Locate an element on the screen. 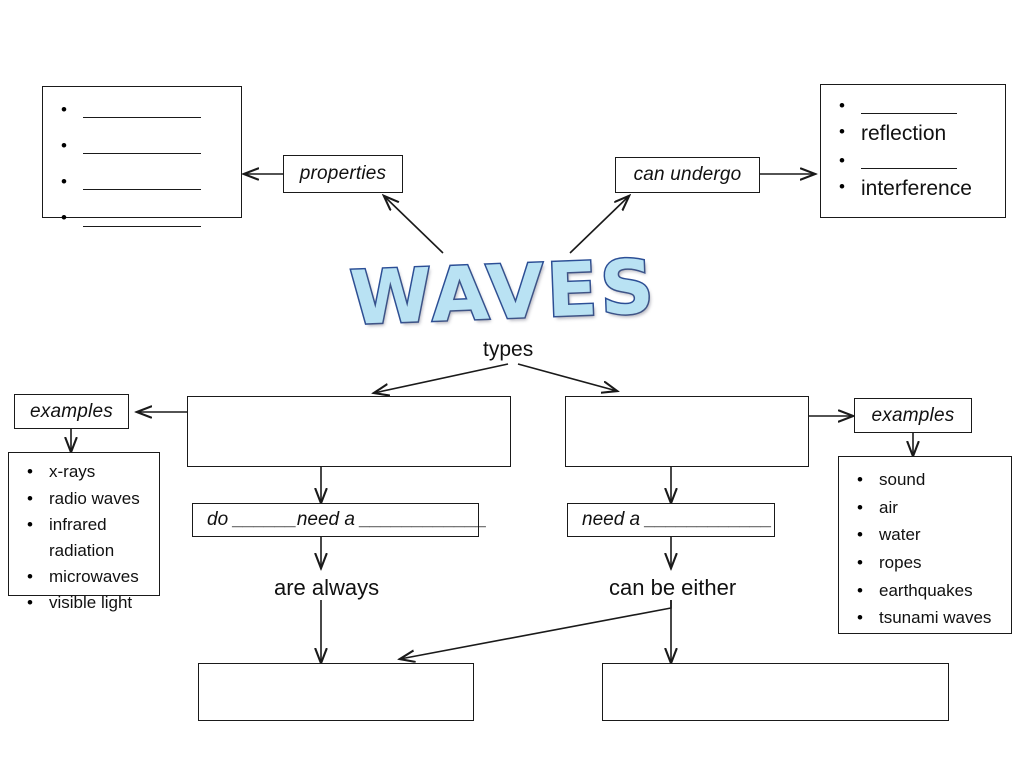 The image size is (1024, 768). right-example-2: water is located at coordinates (900, 535).